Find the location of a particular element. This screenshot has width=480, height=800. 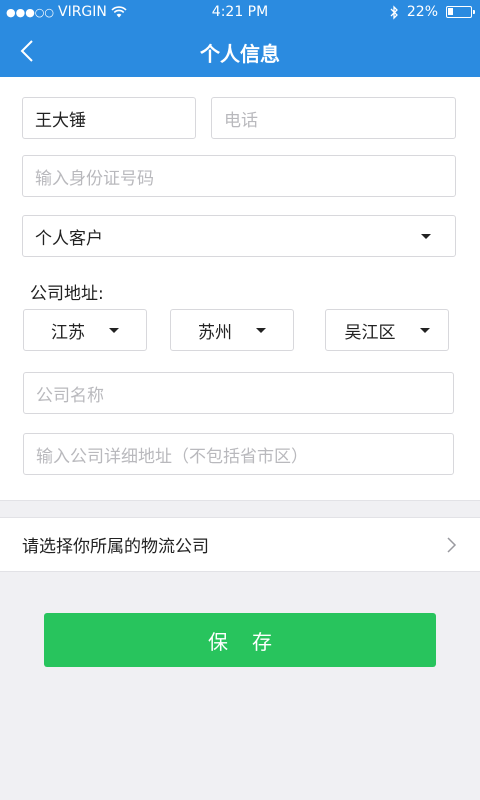

district-select: 吴江区 is located at coordinates (387, 330).